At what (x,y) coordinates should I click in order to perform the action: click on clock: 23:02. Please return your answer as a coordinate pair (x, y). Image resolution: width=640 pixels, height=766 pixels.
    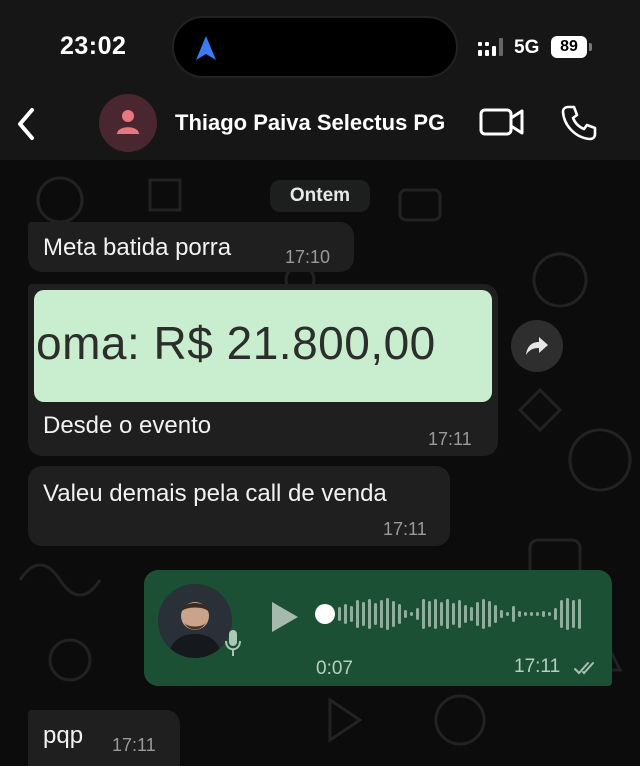
    Looking at the image, I should click on (93, 46).